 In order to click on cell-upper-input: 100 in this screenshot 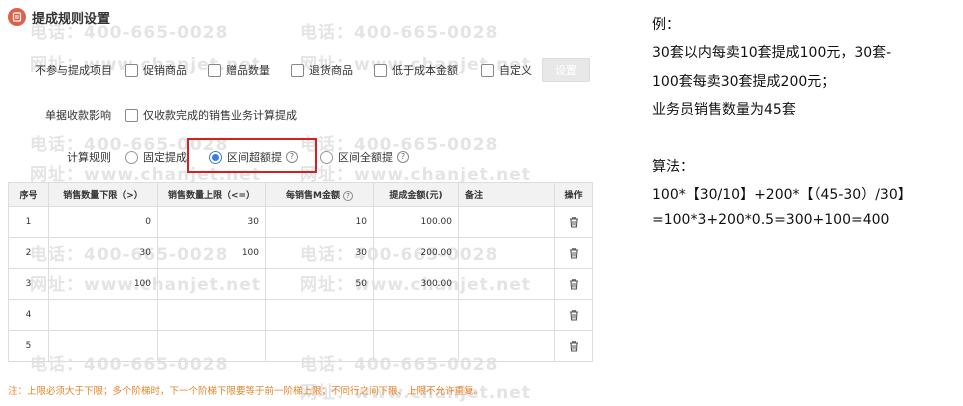, I will do `click(211, 253)`.